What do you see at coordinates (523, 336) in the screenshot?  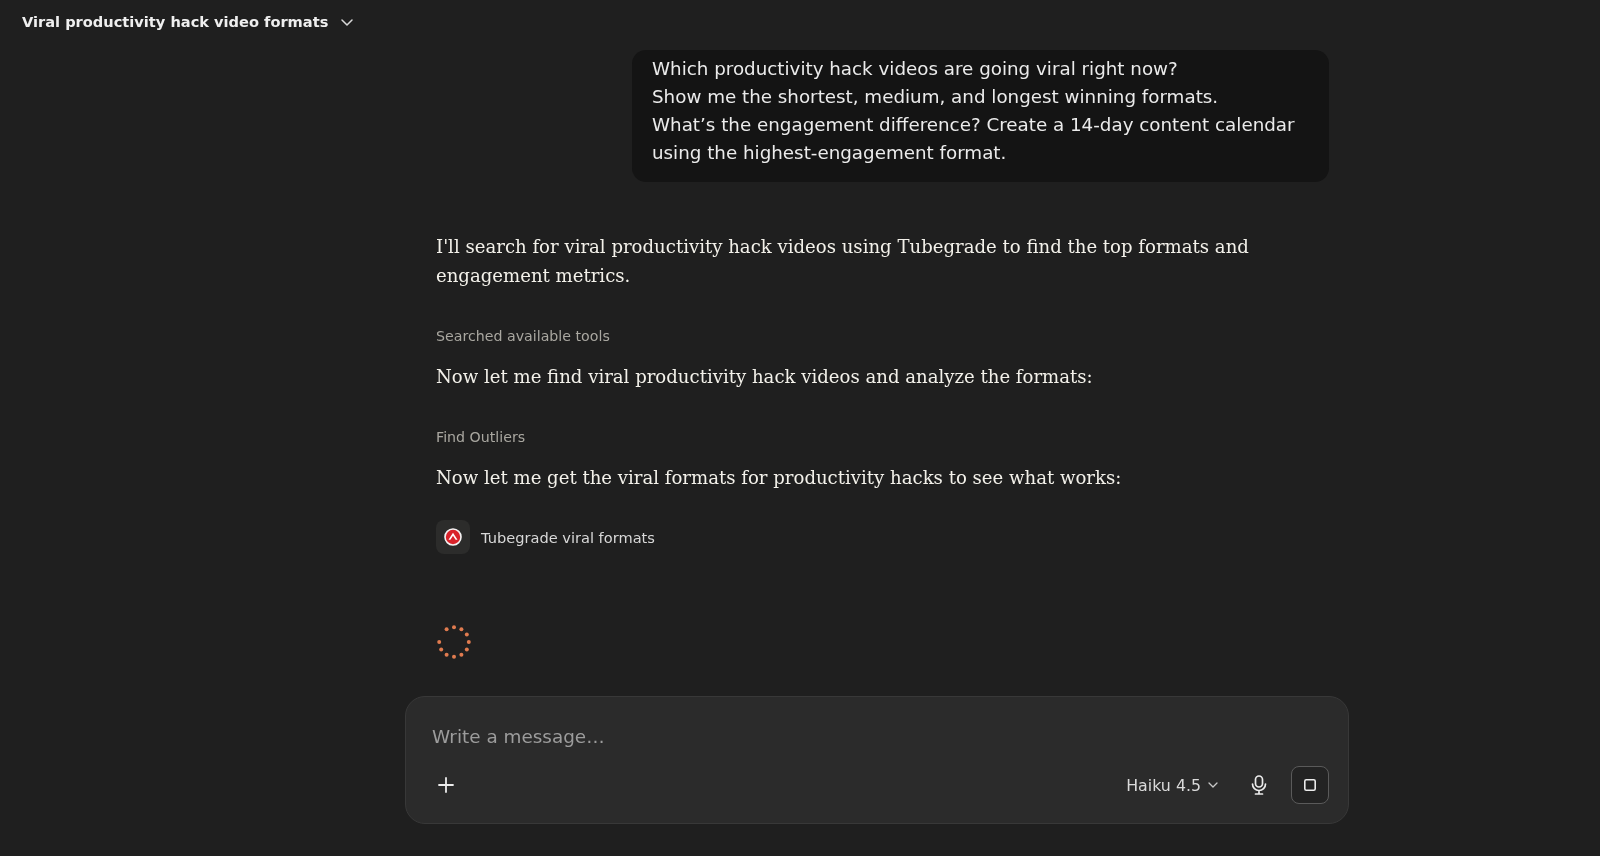 I see `tool-step-button: Searched available tools` at bounding box center [523, 336].